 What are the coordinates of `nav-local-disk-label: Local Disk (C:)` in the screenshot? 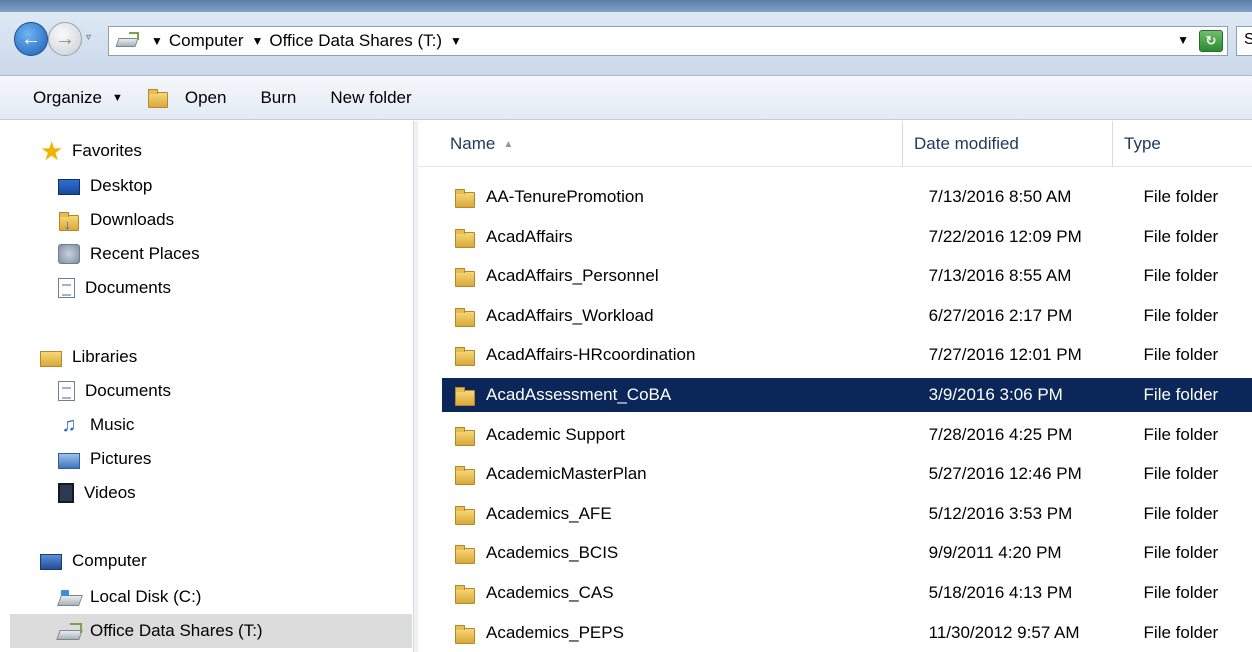 It's located at (146, 596).